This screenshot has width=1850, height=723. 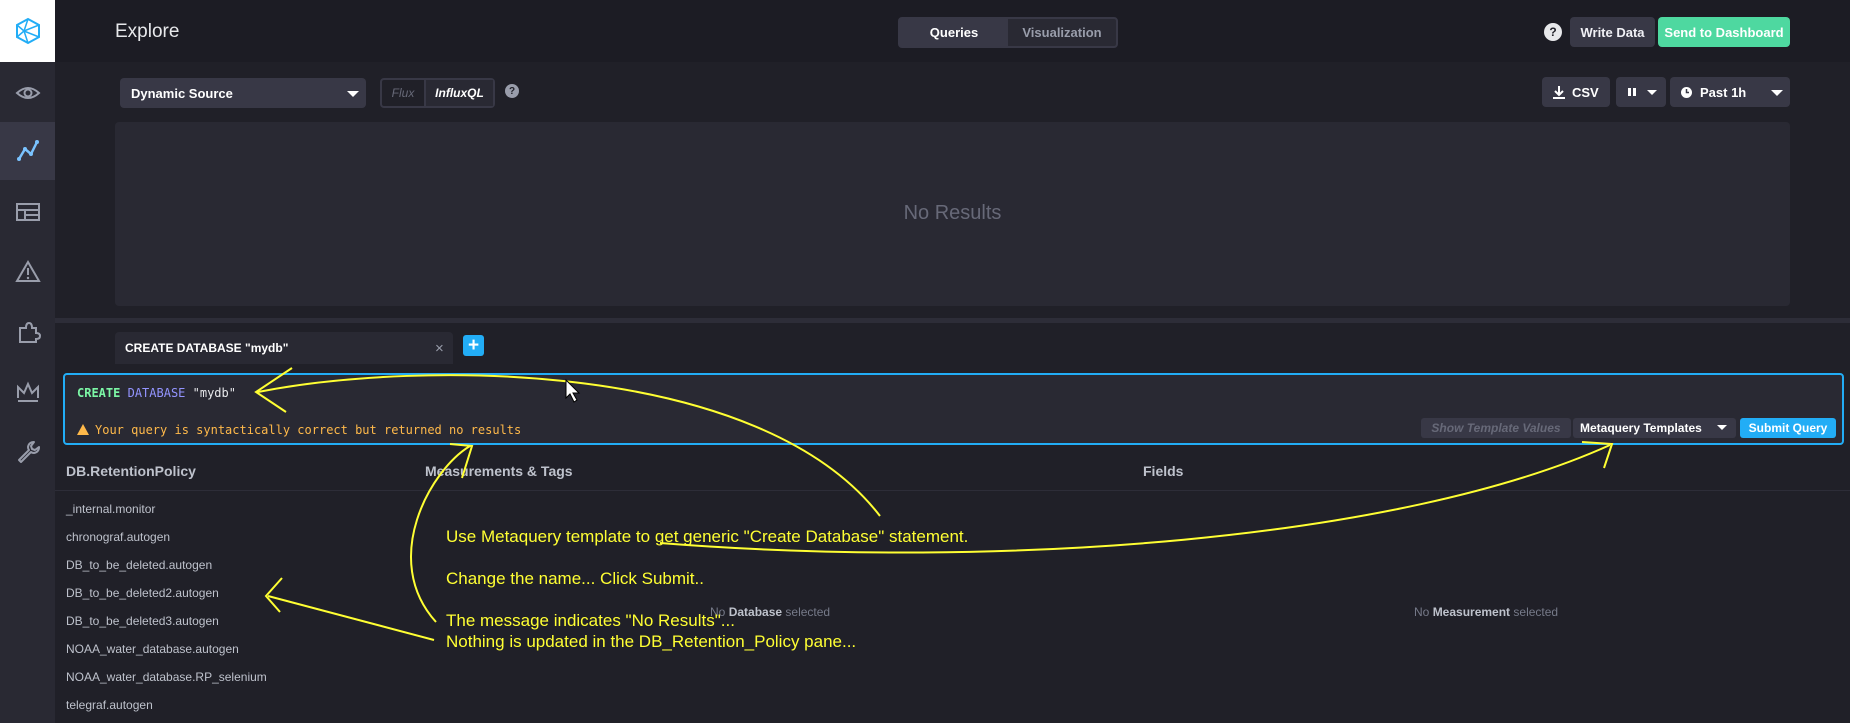 I want to click on alert-triangle-icon, so click(x=27, y=271).